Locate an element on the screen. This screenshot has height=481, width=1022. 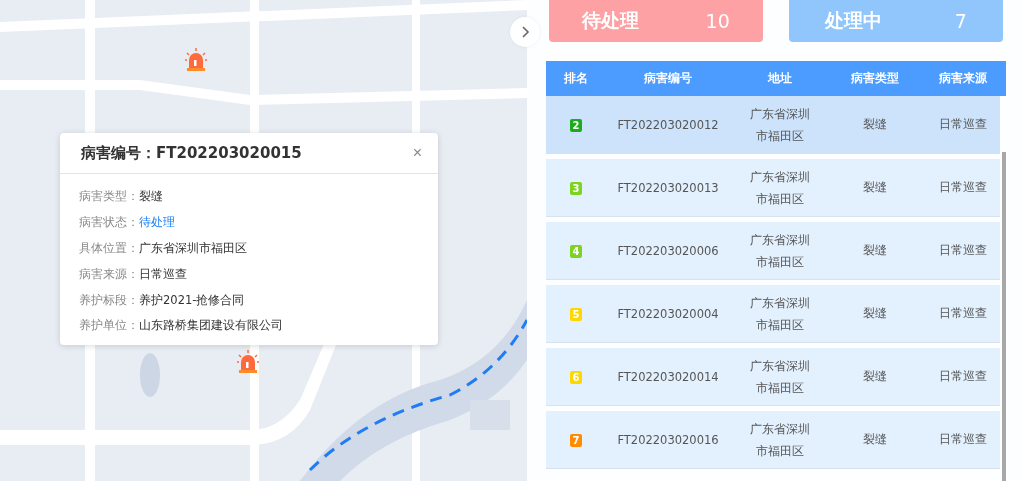
chevron-right-icon is located at coordinates (525, 32).